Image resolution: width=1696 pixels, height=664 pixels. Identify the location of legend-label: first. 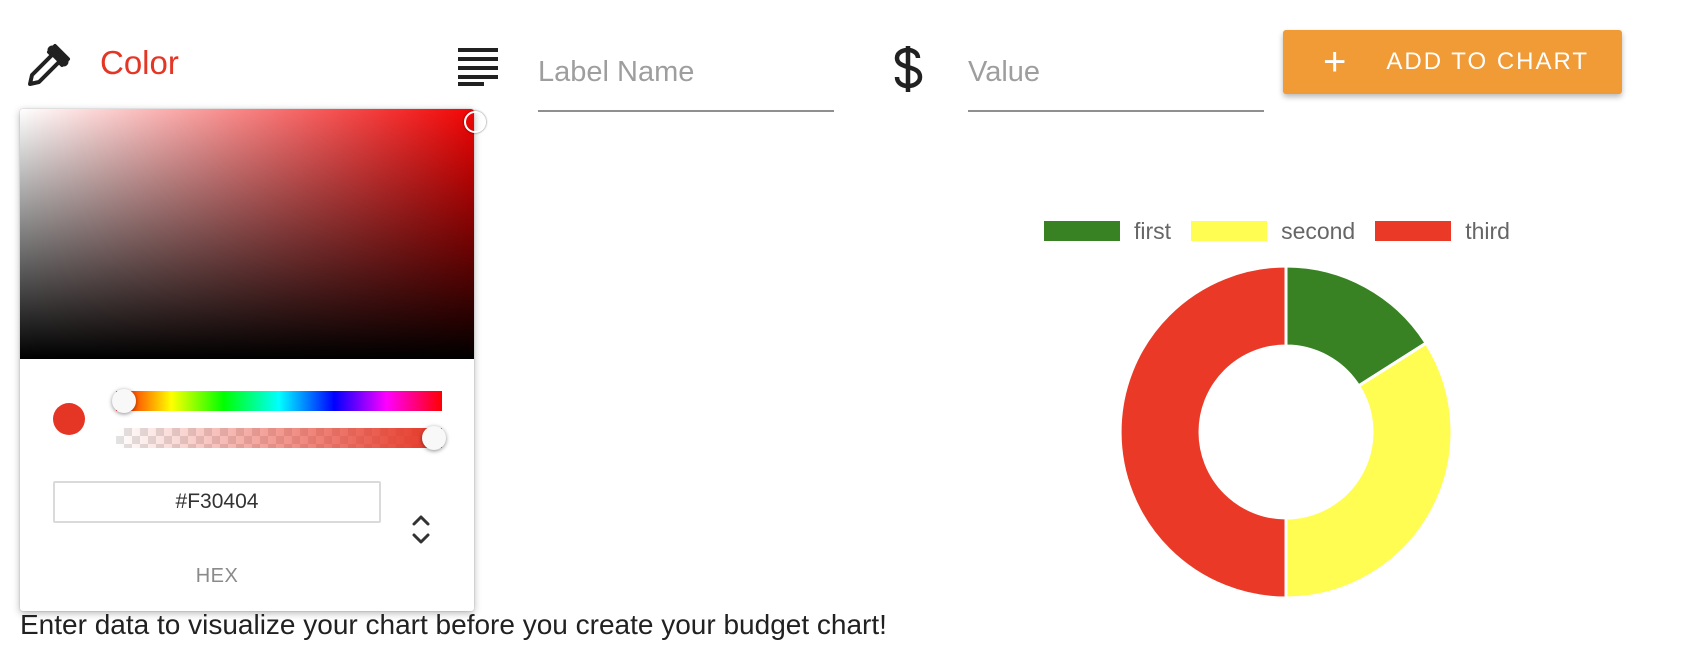
(1153, 230).